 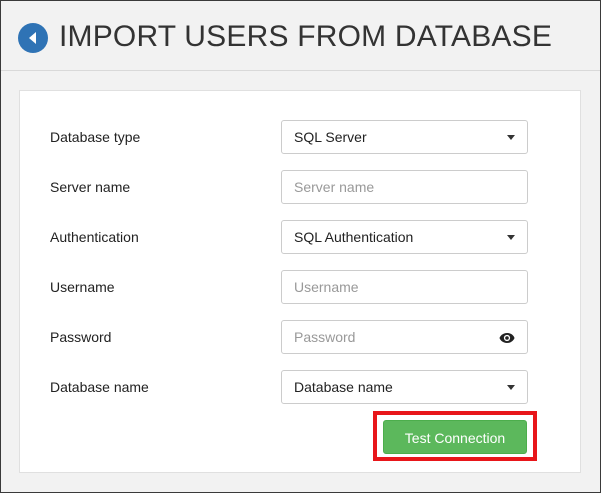 I want to click on password-field-wrap, so click(x=404, y=337).